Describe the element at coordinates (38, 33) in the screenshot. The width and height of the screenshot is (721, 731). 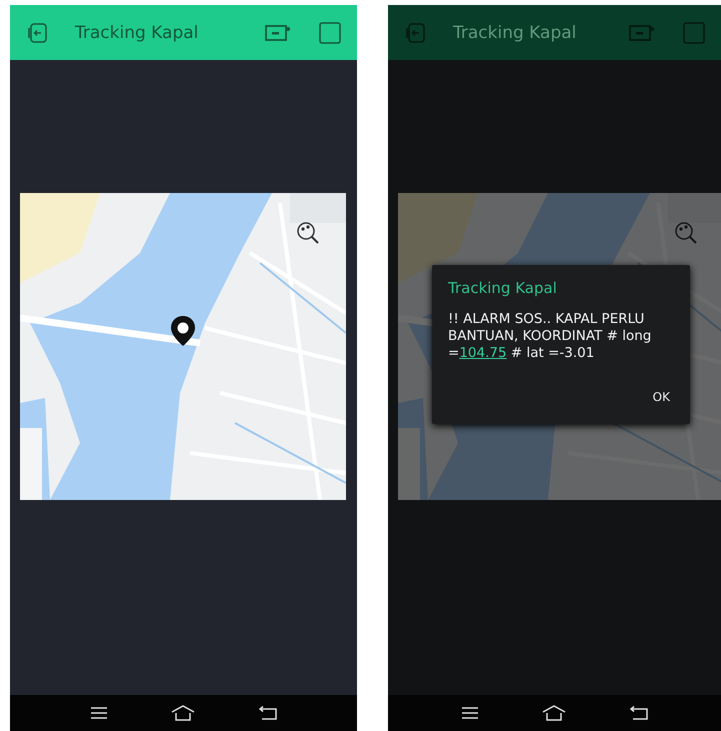
I see `exit-icon` at that location.